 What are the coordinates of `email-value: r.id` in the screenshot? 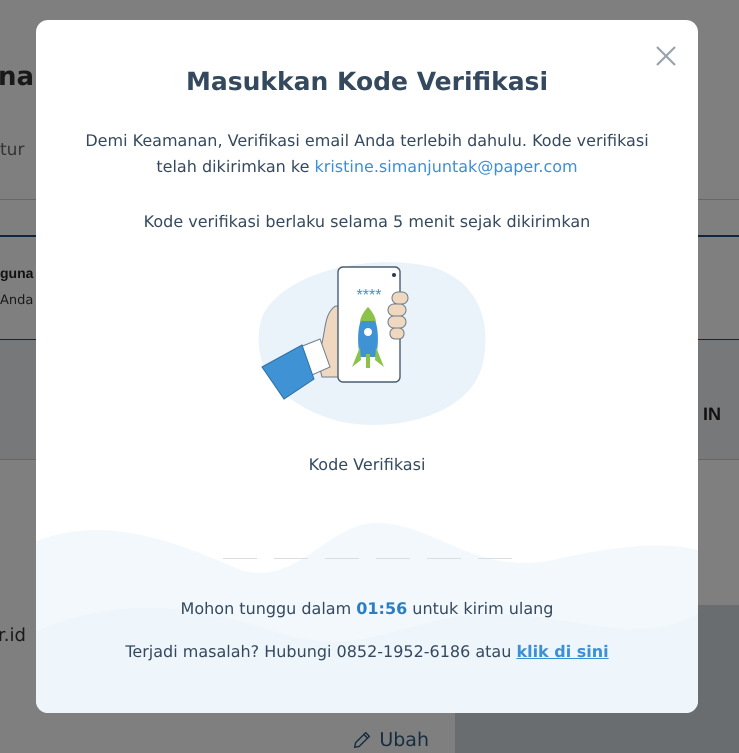 It's located at (13, 635).